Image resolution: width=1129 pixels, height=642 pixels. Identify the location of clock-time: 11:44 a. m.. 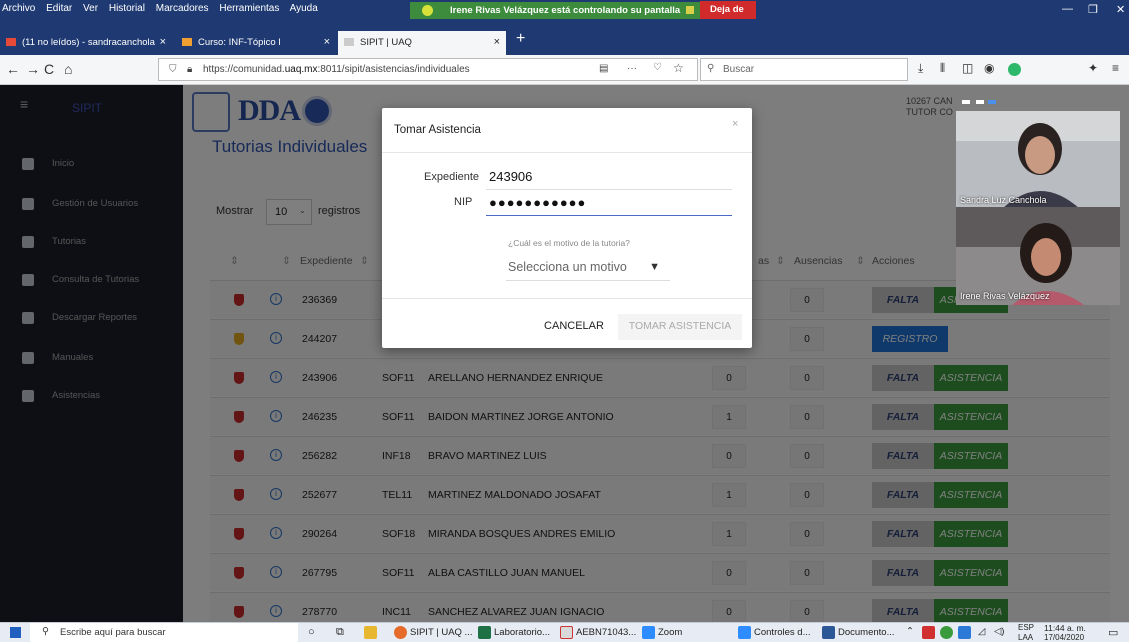
(1065, 628).